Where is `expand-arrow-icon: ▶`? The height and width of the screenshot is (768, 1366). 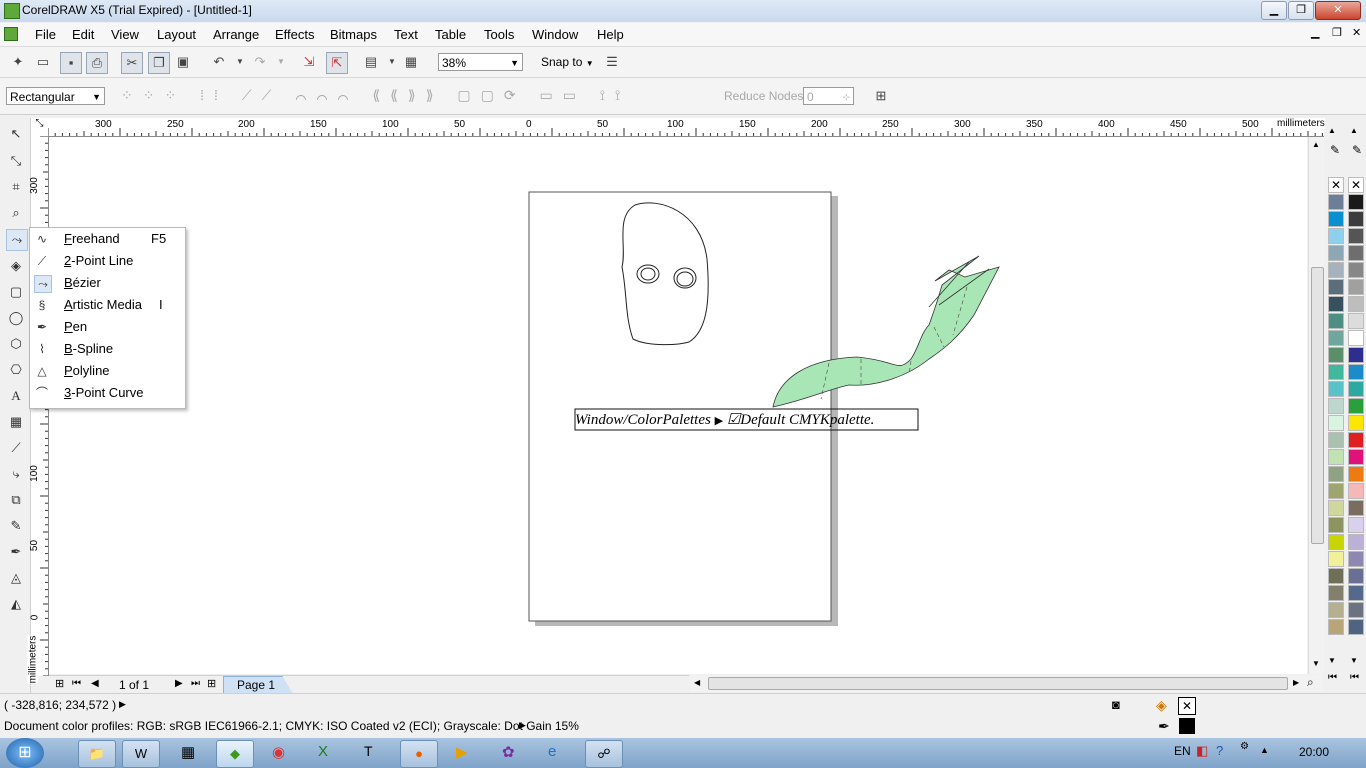
expand-arrow-icon: ▶ is located at coordinates (122, 704).